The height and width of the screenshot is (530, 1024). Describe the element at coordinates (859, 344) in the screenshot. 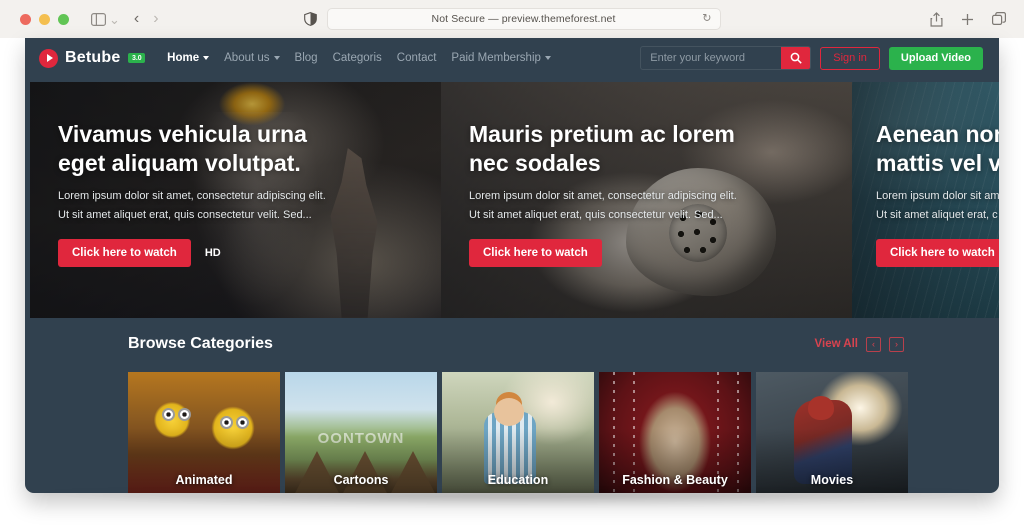

I see `categories-controls: View All ‹ ›` at that location.